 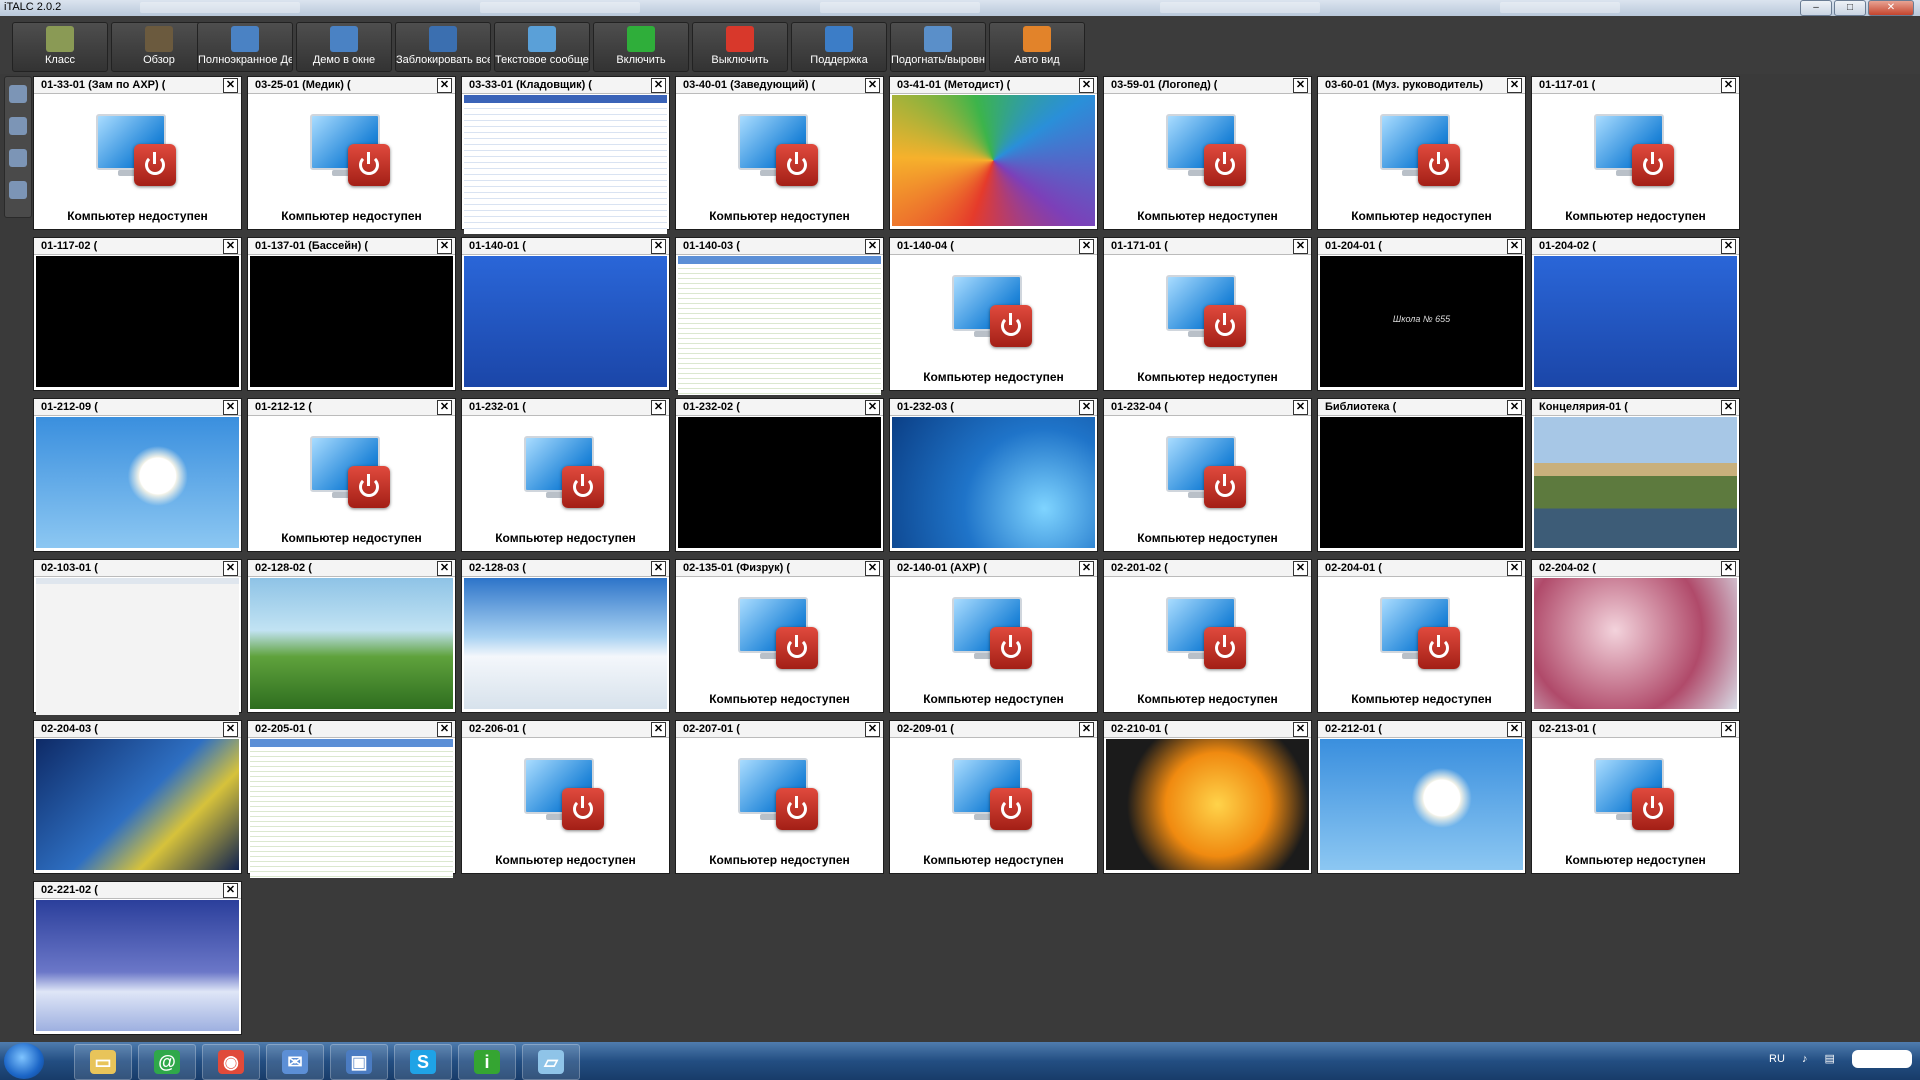 What do you see at coordinates (103, 1062) in the screenshot?
I see `taskbar-item: ▭` at bounding box center [103, 1062].